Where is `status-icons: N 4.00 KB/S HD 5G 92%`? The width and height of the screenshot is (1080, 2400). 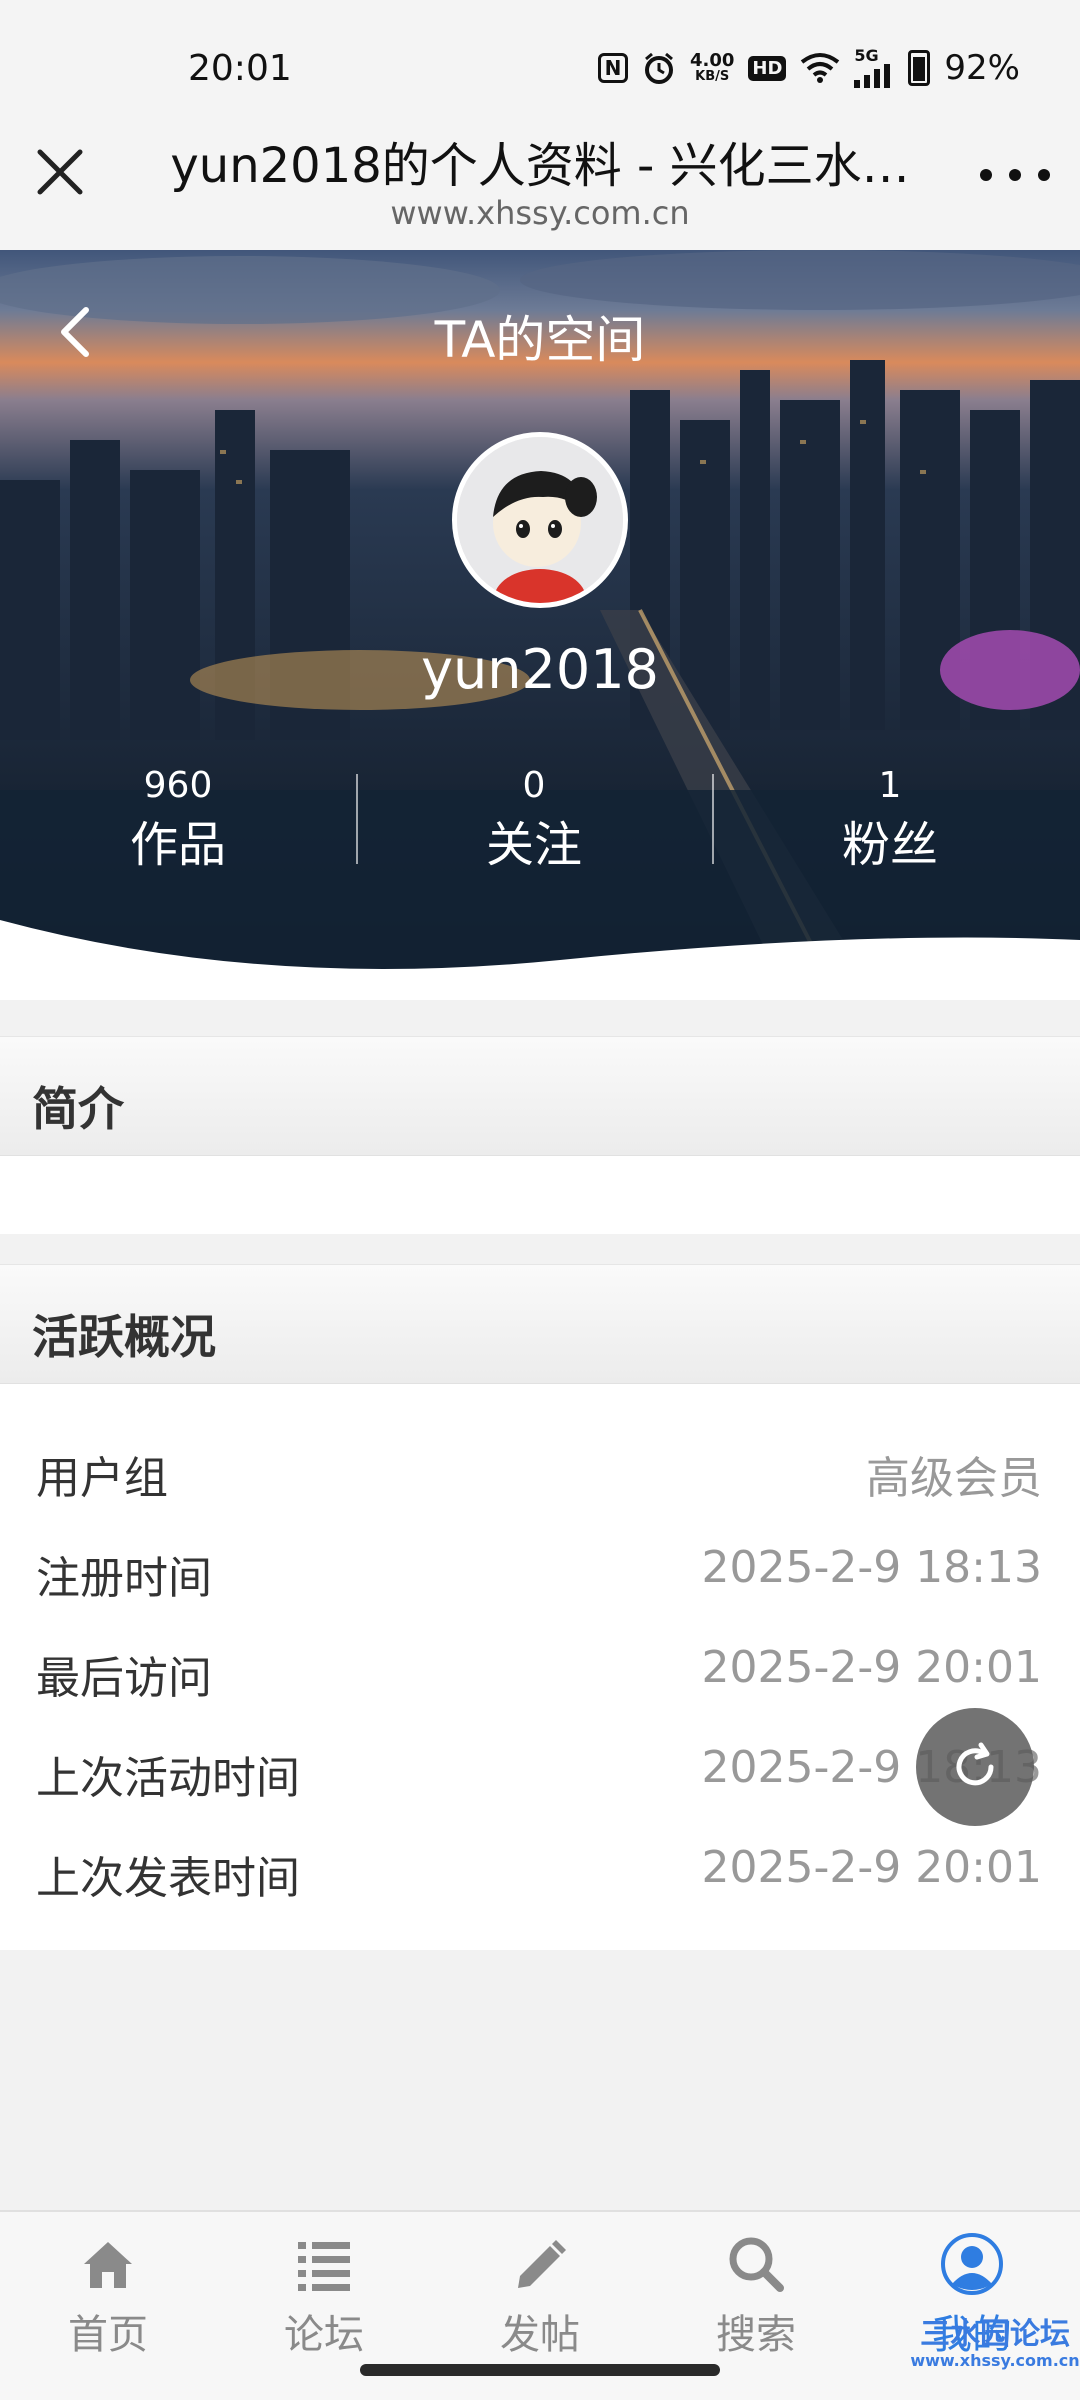 status-icons: N 4.00 KB/S HD 5G 92% is located at coordinates (808, 68).